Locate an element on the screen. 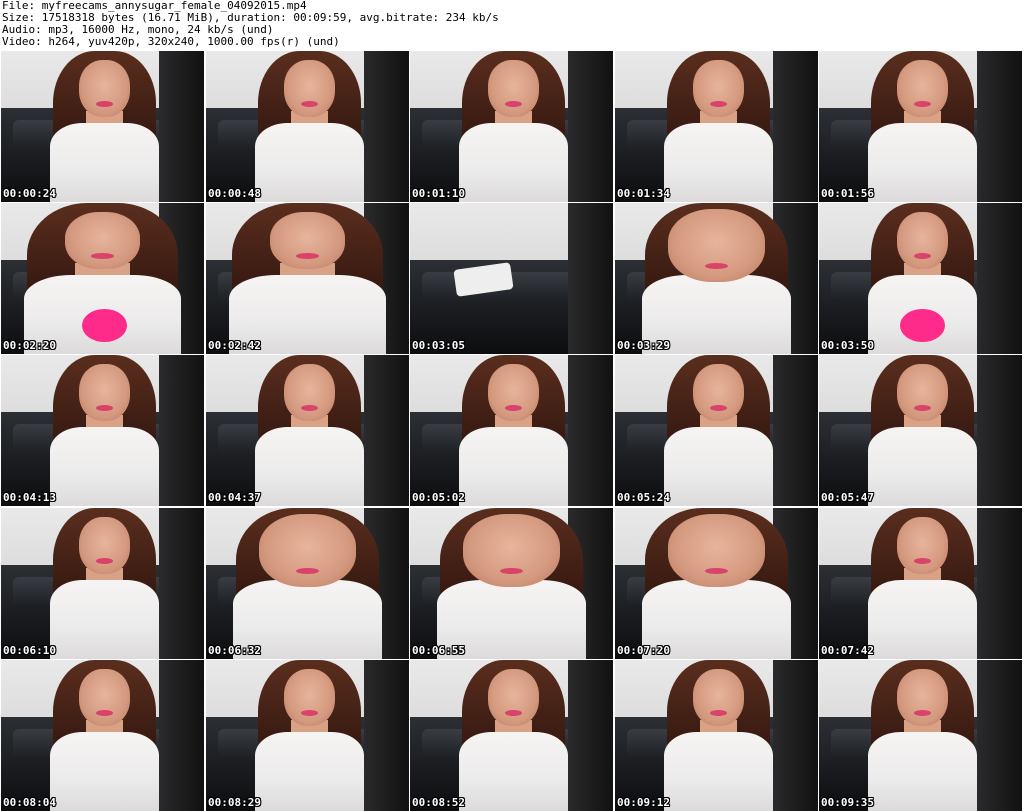  video-frame-thumbnail: 00:06:10 is located at coordinates (102, 583).